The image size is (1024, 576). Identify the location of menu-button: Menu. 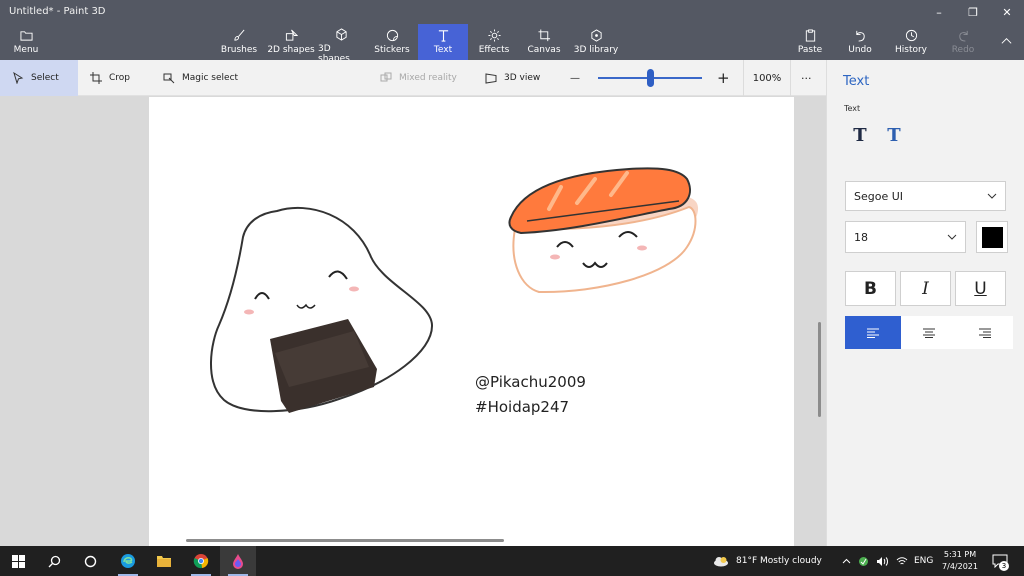
(26, 42).